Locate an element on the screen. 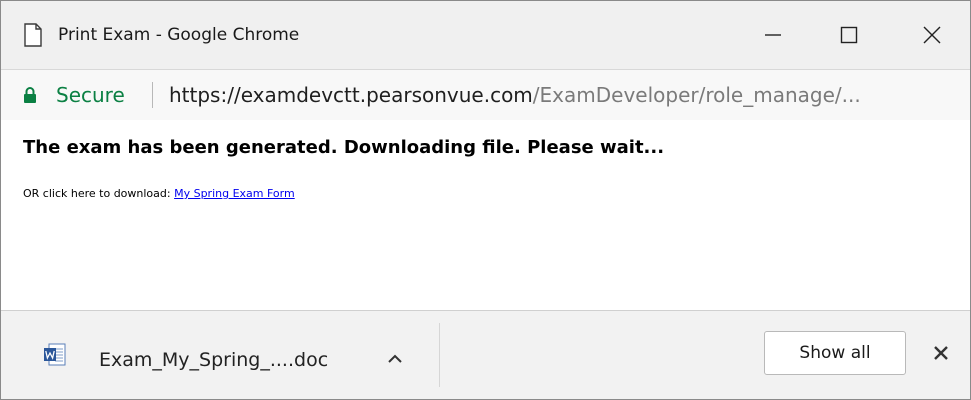  maximize-button is located at coordinates (849, 35).